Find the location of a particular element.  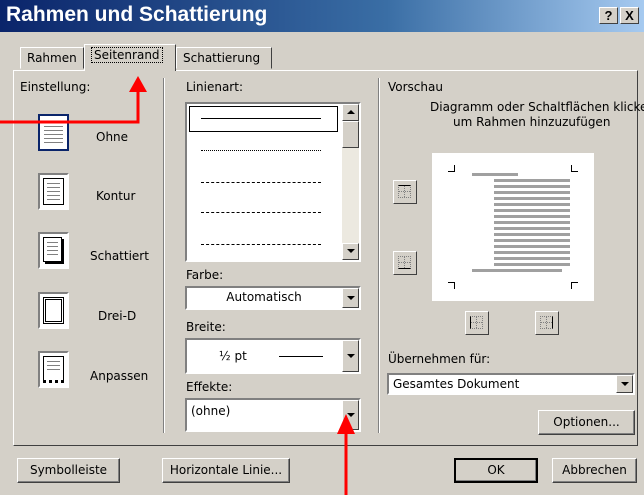

annotation-arrow-effects is located at coordinates (346, 454).